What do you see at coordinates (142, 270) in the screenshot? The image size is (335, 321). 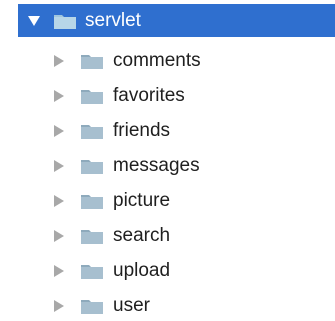 I see `tree-node-label: upload` at bounding box center [142, 270].